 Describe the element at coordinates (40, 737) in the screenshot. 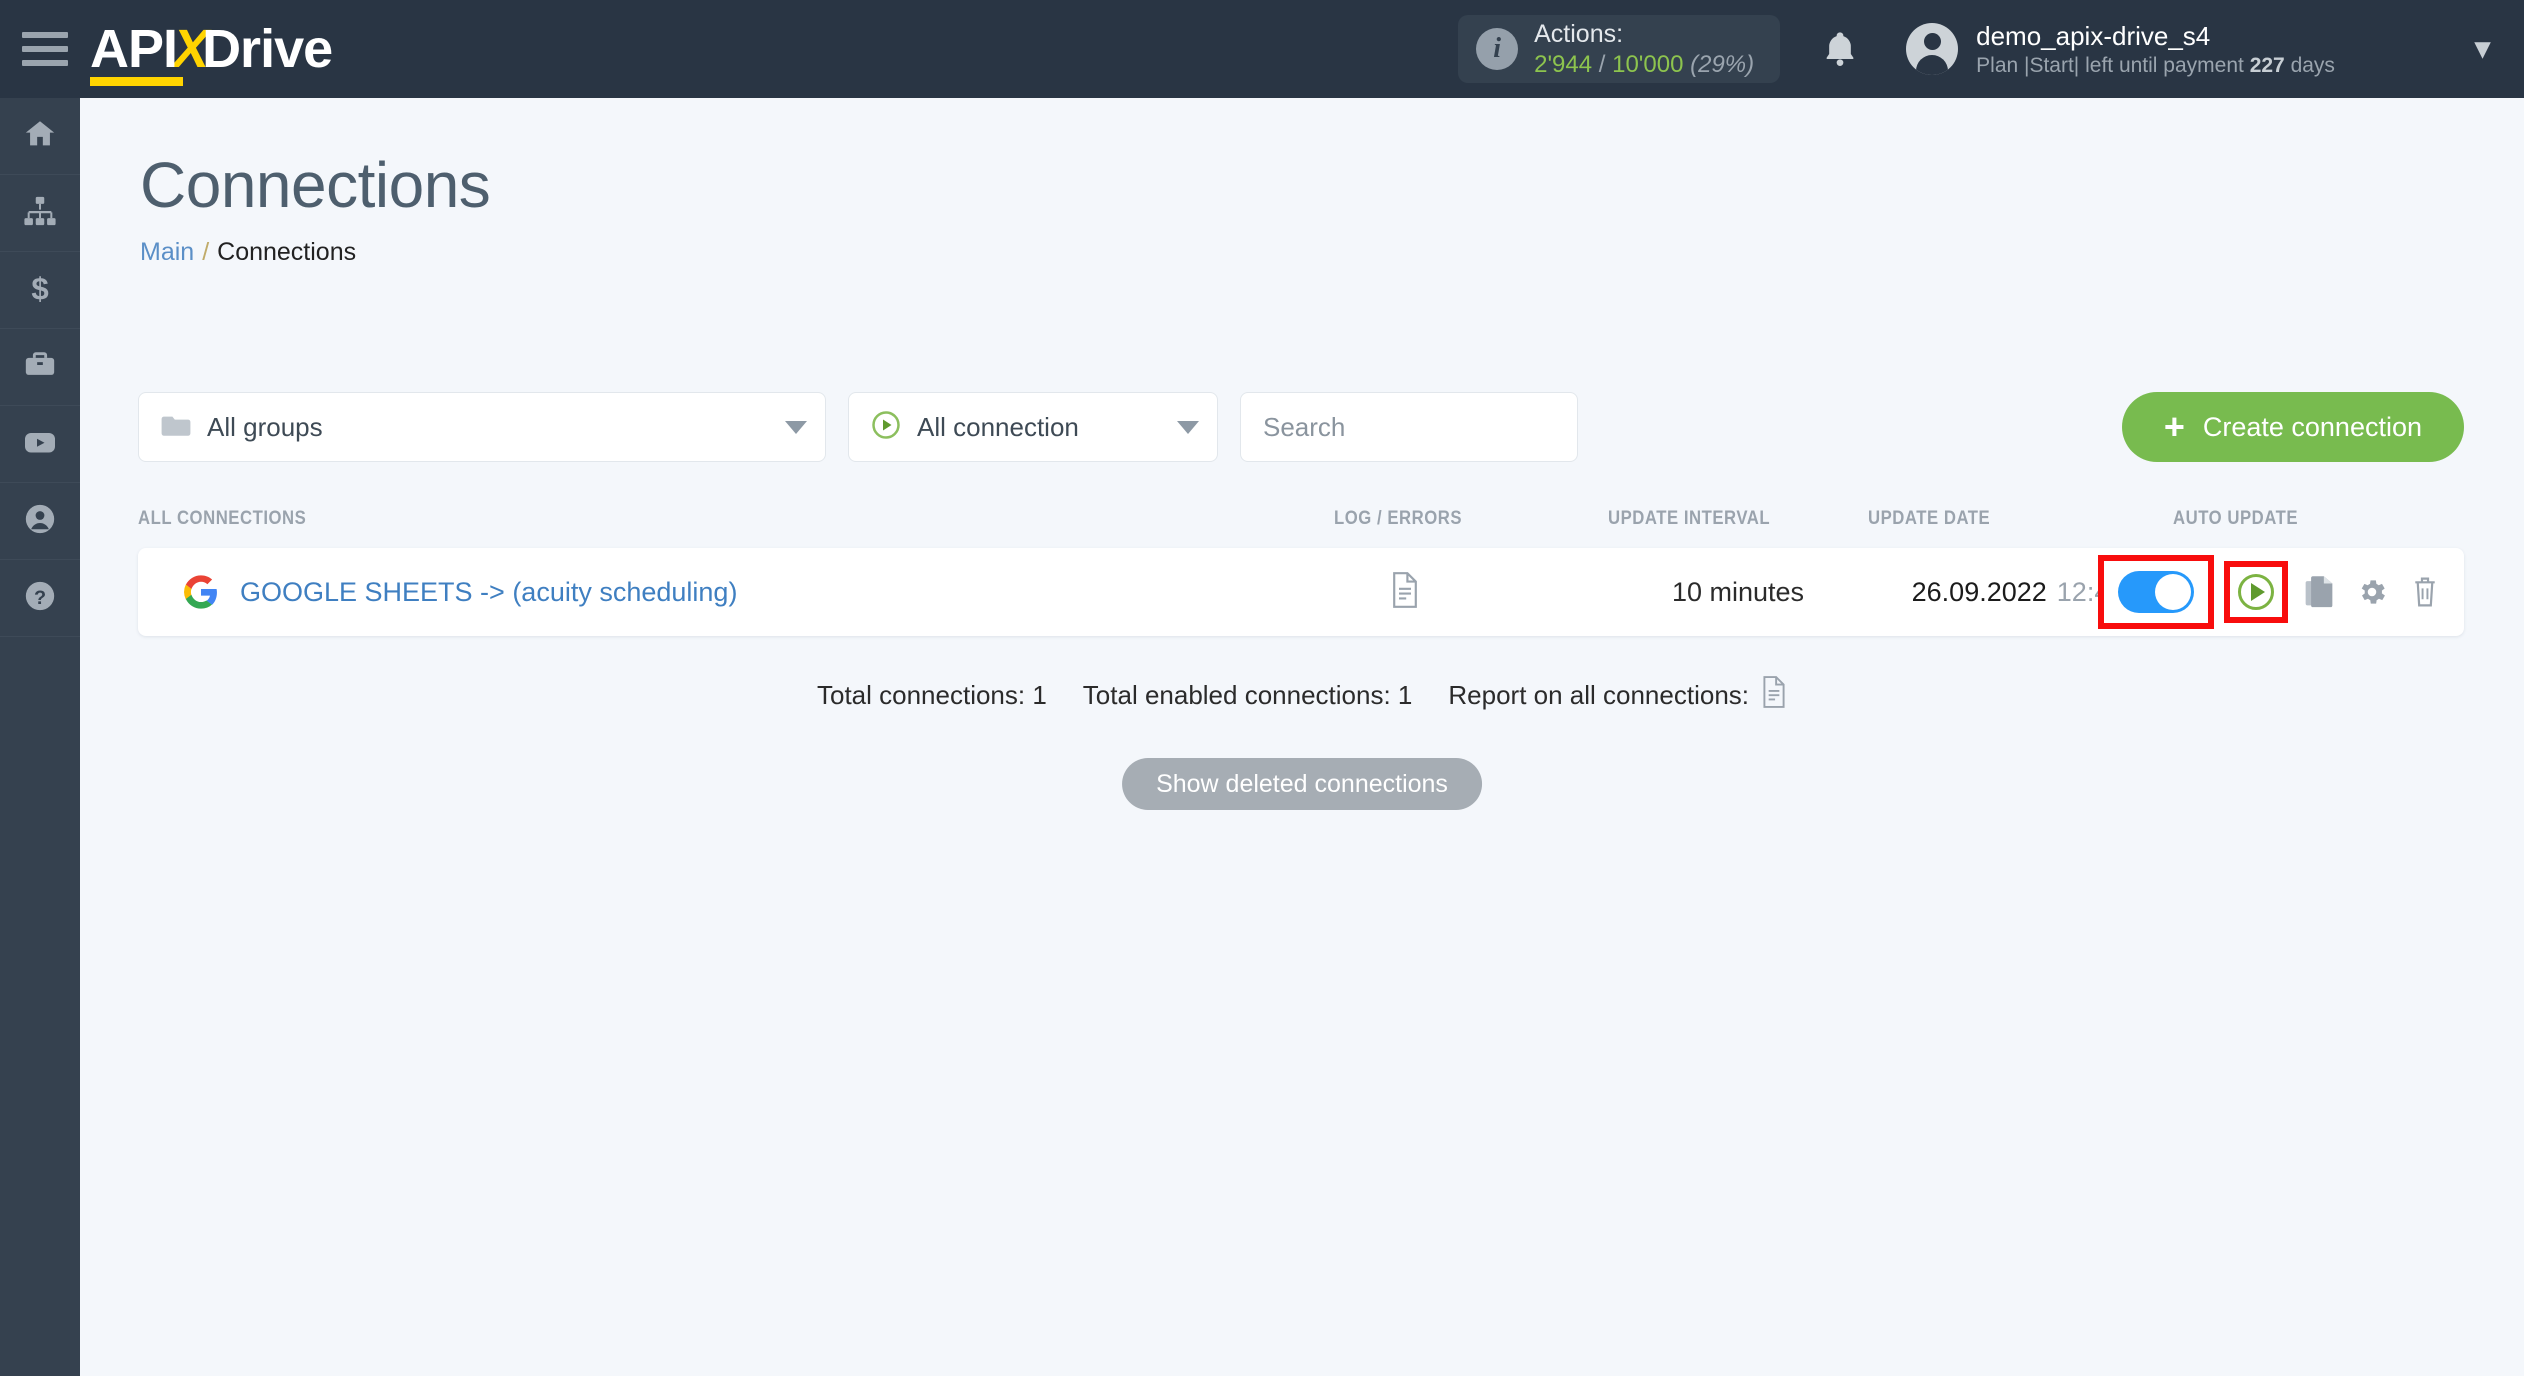

I see `left-sidebar: $ ?` at that location.